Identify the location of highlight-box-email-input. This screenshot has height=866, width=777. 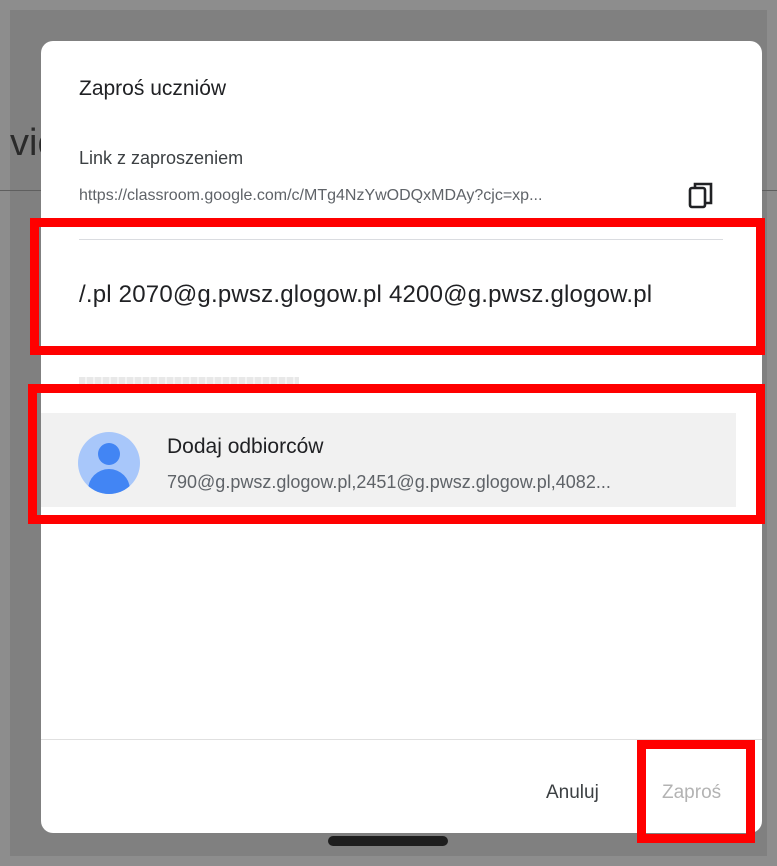
(397, 286).